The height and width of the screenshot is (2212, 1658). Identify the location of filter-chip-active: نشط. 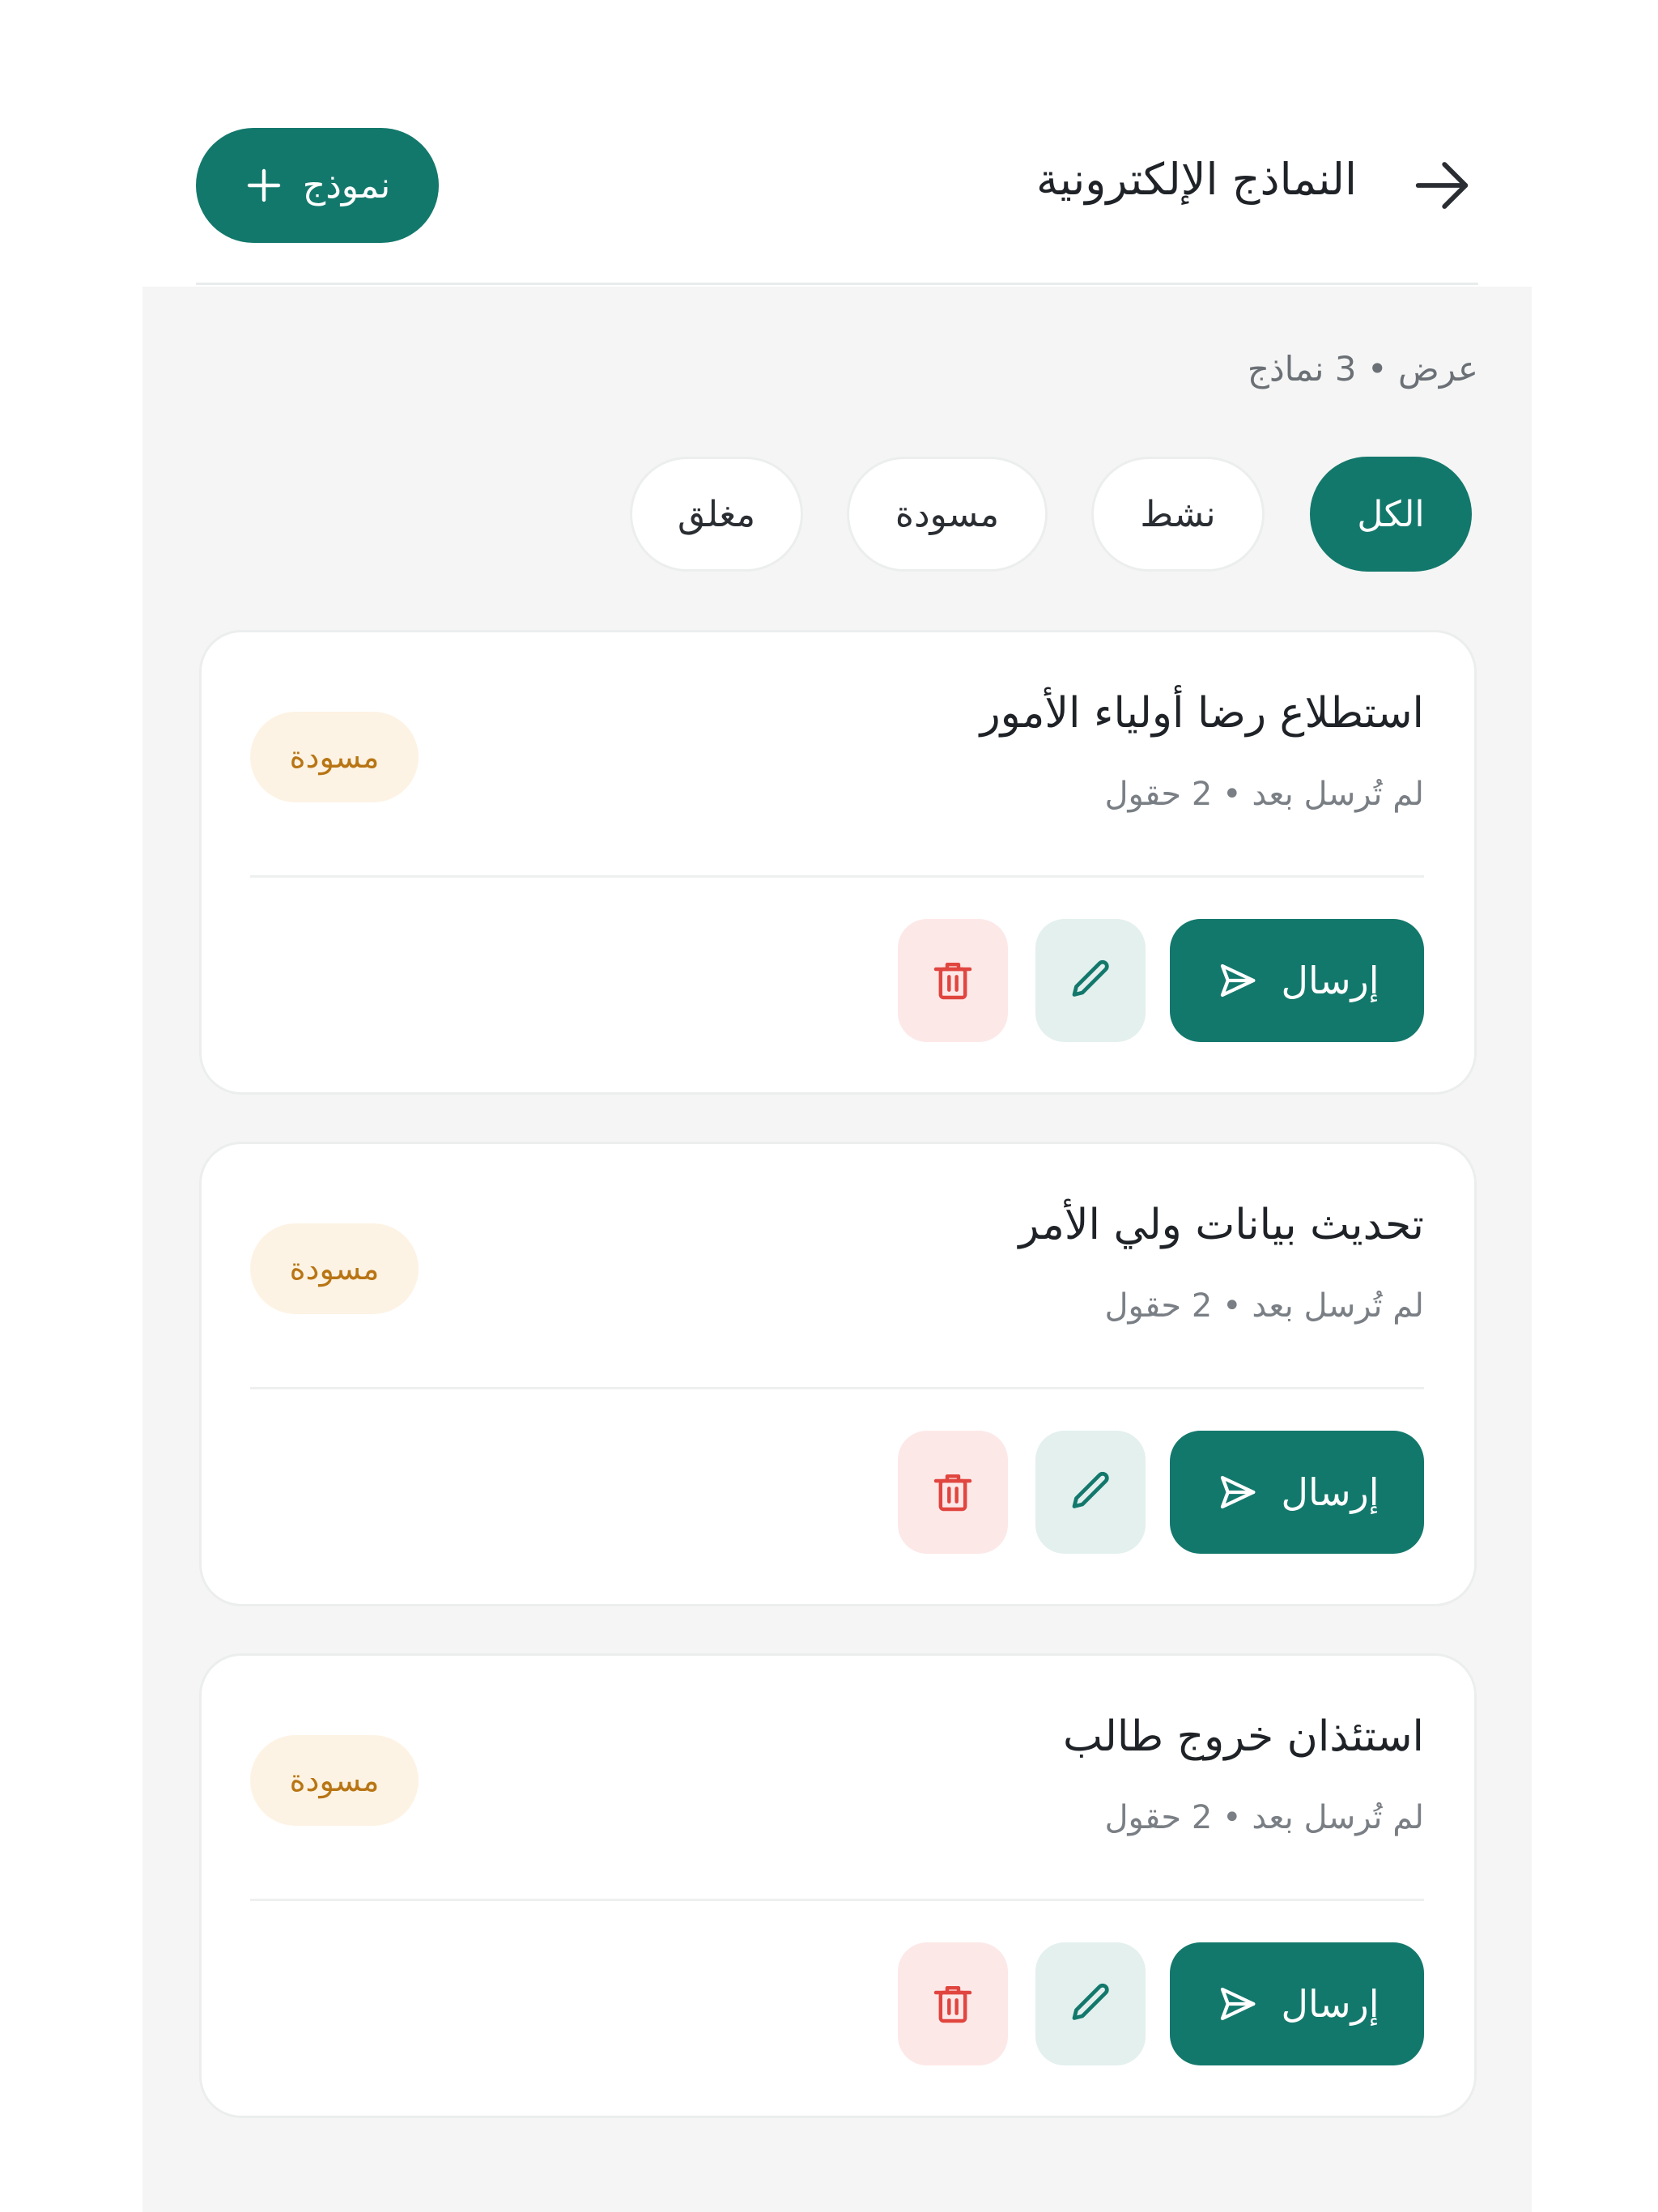
(1178, 514).